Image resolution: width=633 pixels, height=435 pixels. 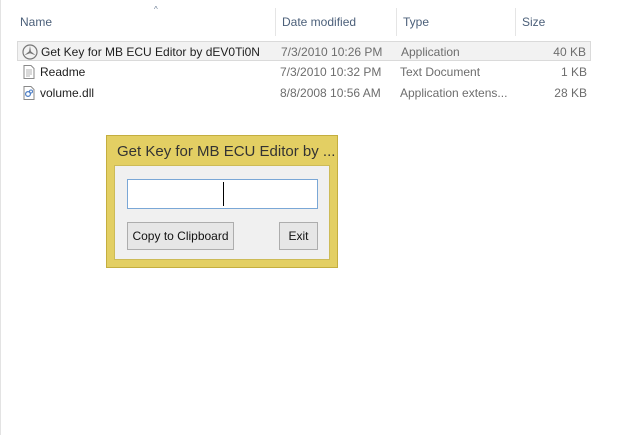 I want to click on column-header-size-label: Size, so click(x=534, y=22).